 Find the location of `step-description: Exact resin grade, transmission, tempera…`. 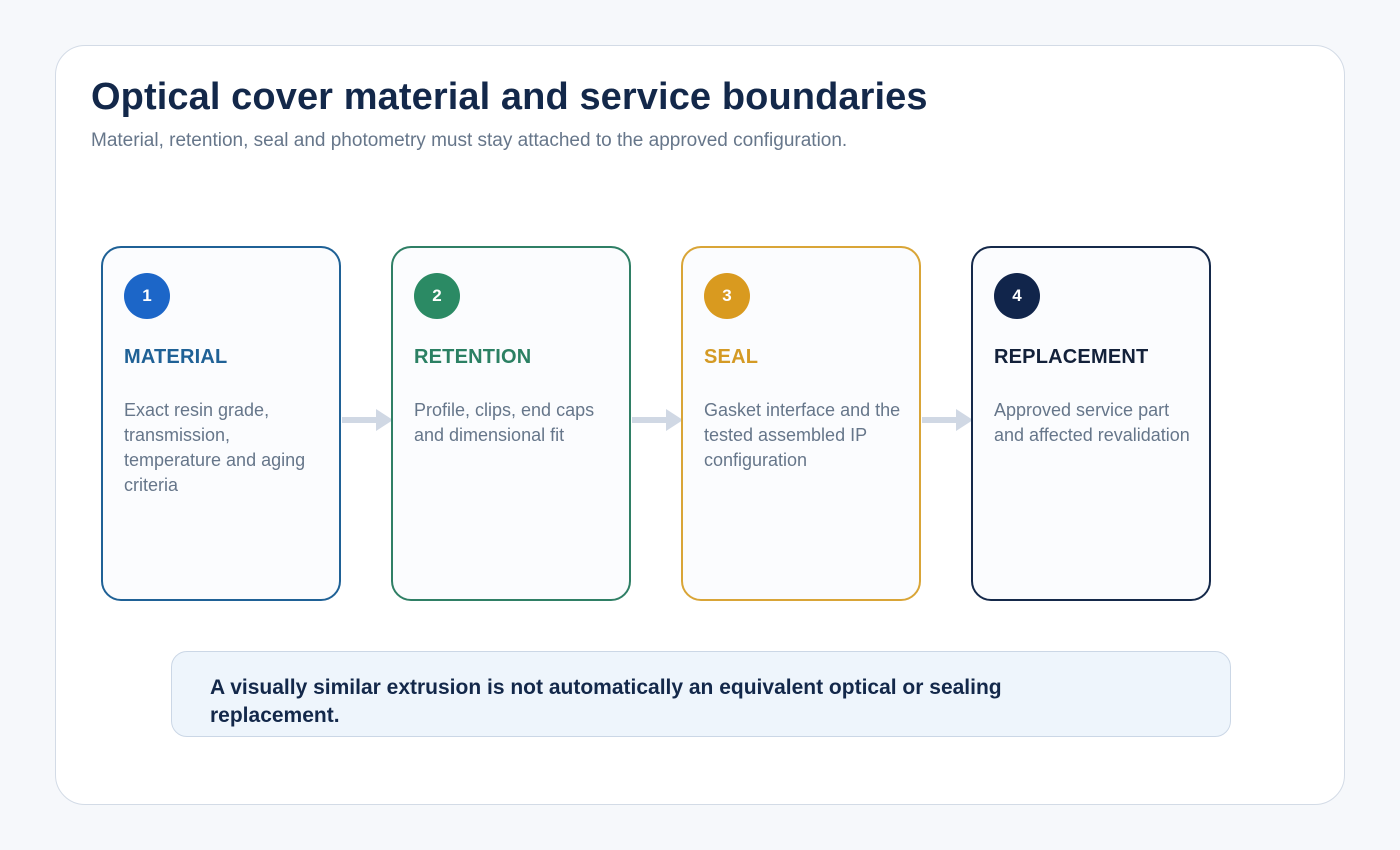

step-description: Exact resin grade, transmission, tempera… is located at coordinates (215, 447).